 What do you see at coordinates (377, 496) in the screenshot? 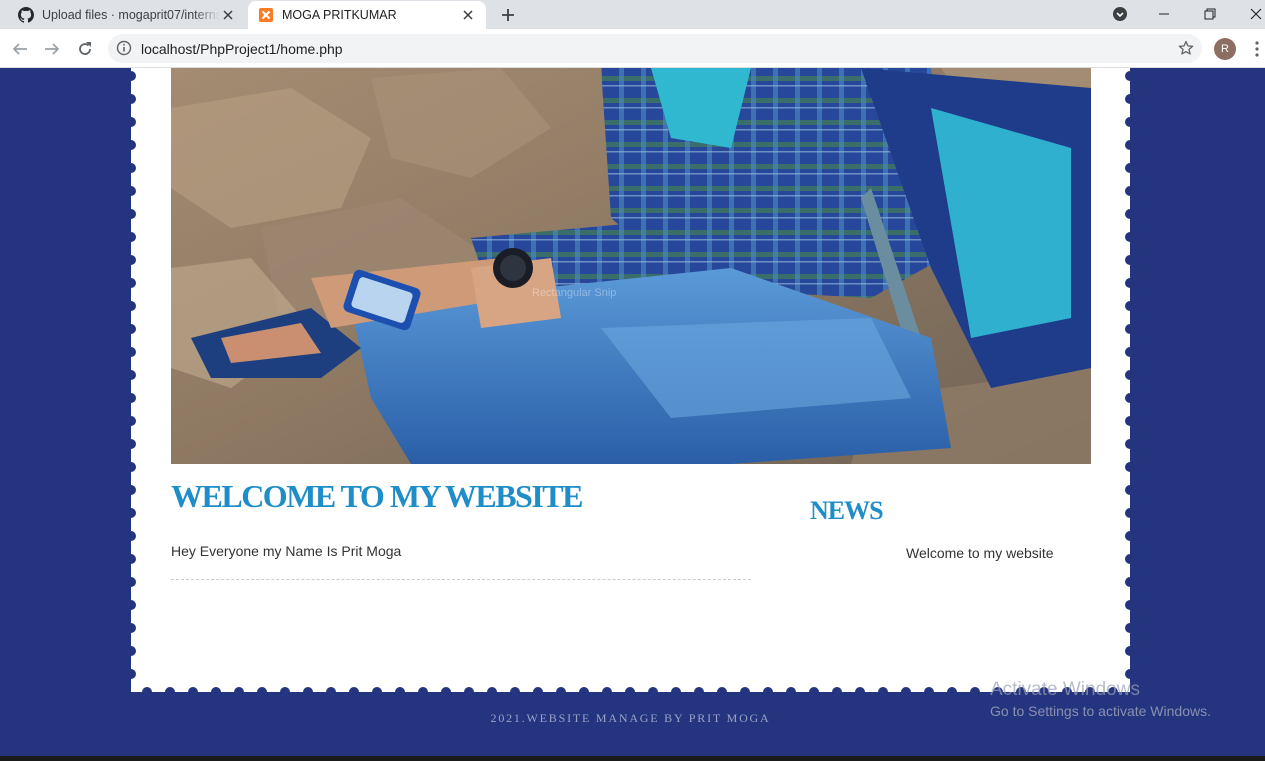
I see `welcome-heading: WELCOME TO MY WEBSITE` at bounding box center [377, 496].